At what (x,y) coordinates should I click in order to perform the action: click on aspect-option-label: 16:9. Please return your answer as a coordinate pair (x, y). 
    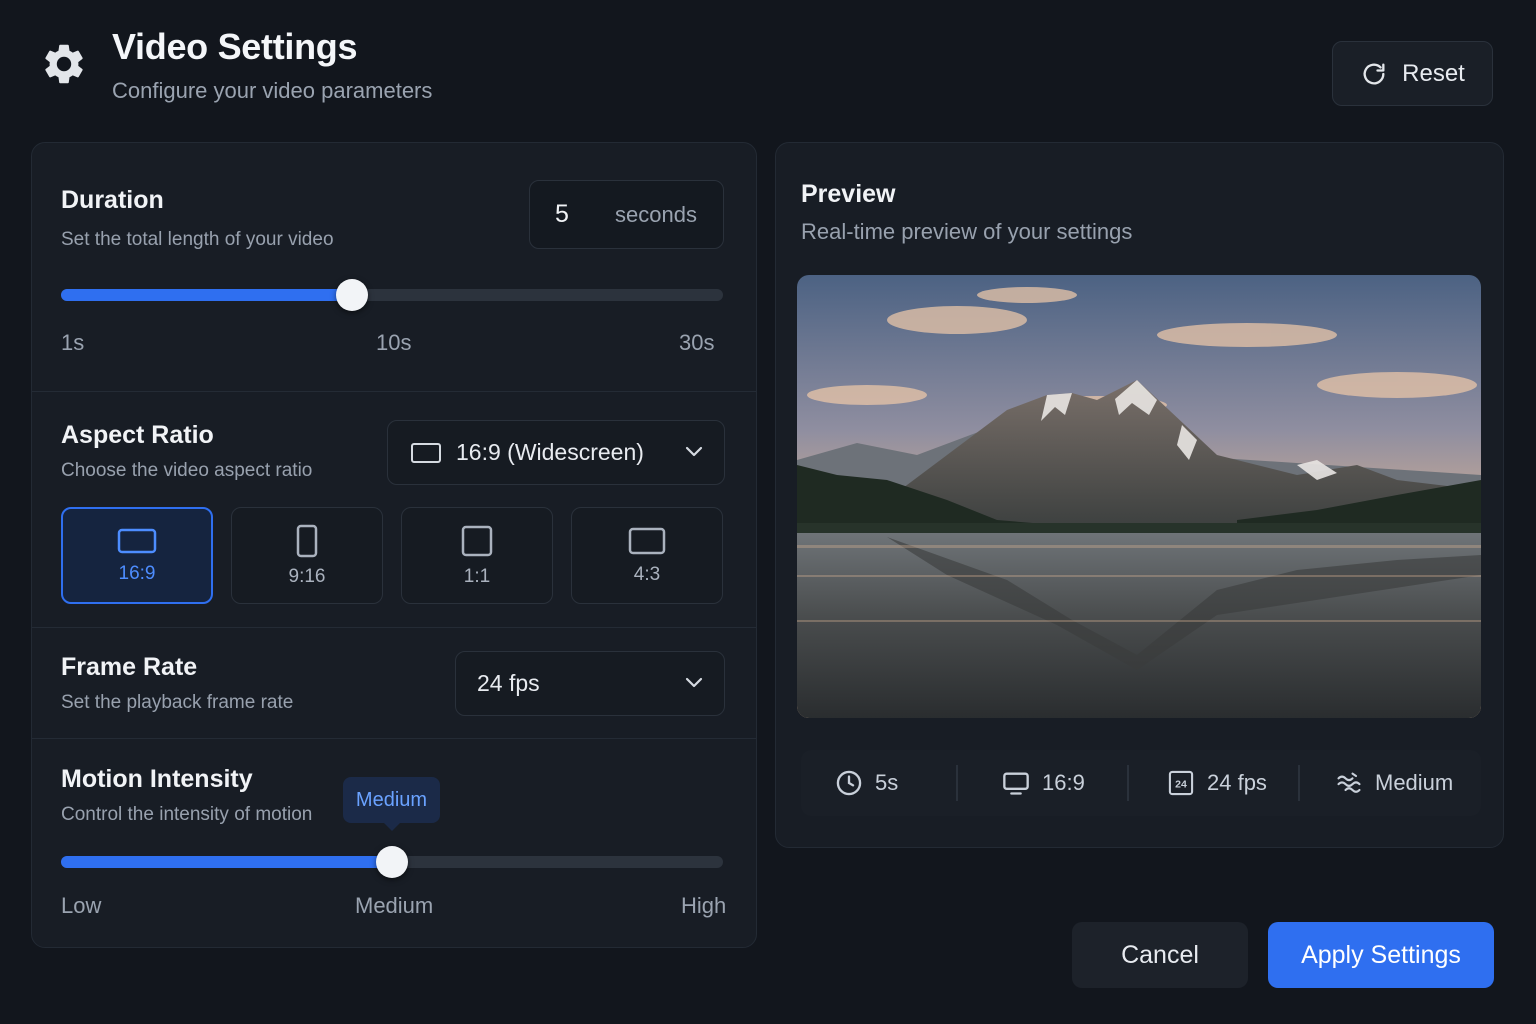
    Looking at the image, I should click on (137, 573).